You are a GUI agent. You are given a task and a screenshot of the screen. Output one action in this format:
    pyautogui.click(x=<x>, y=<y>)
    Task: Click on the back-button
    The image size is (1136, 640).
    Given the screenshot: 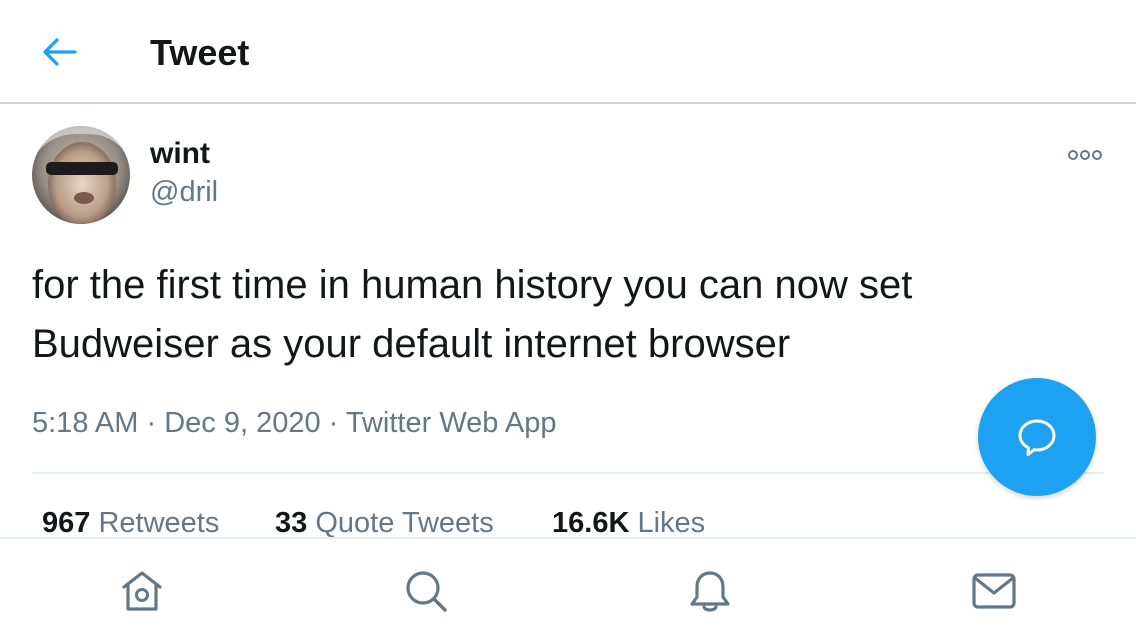 What is the action you would take?
    pyautogui.click(x=60, y=52)
    